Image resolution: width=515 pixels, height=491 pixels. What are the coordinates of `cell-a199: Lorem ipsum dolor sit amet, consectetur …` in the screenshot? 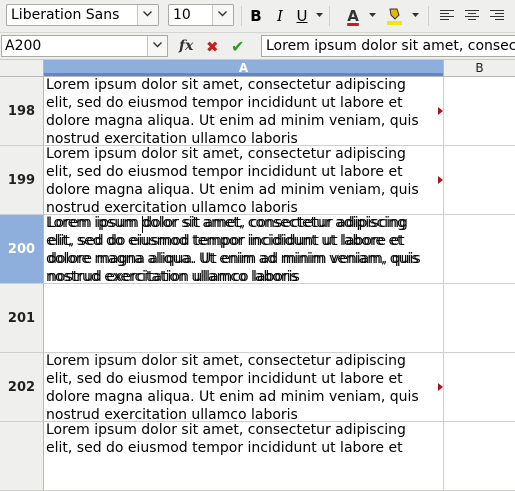 It's located at (244, 180).